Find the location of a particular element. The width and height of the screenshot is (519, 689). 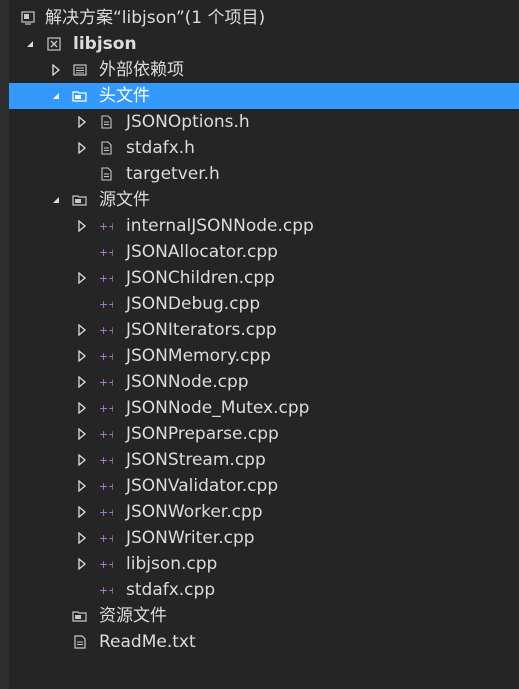

resource-files-label: 资源文件 is located at coordinates (133, 616).